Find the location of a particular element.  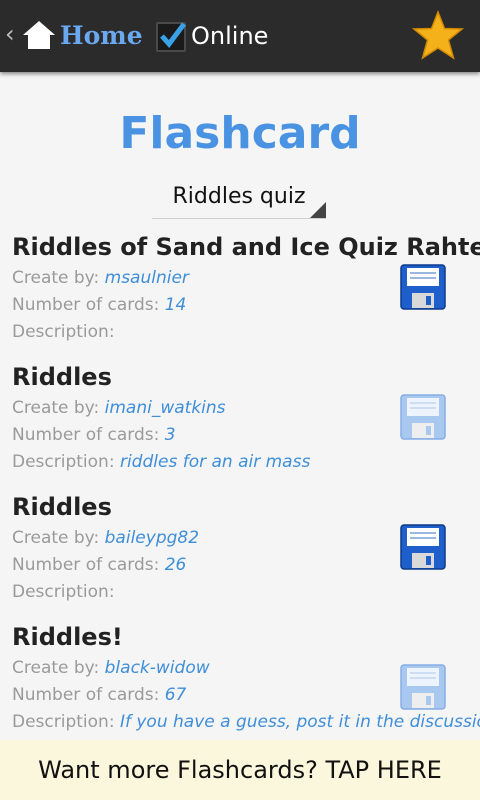

online-checkbox is located at coordinates (171, 37).